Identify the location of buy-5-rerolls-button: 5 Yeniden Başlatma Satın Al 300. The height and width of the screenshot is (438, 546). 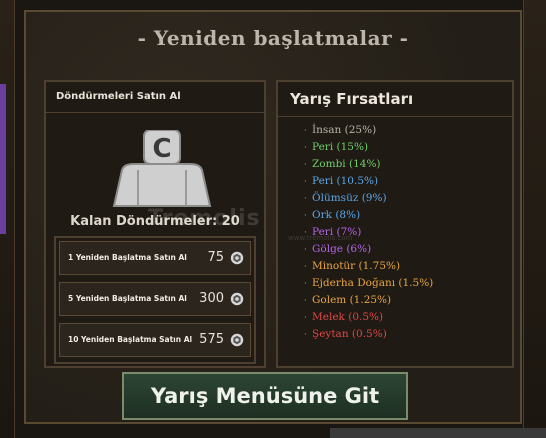
(155, 299).